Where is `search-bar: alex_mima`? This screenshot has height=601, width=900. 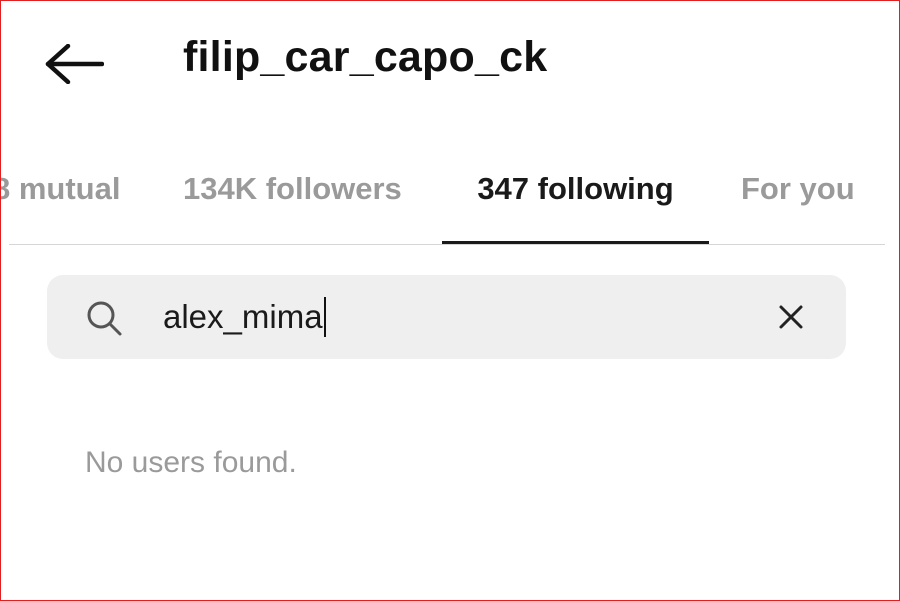
search-bar: alex_mima is located at coordinates (446, 317).